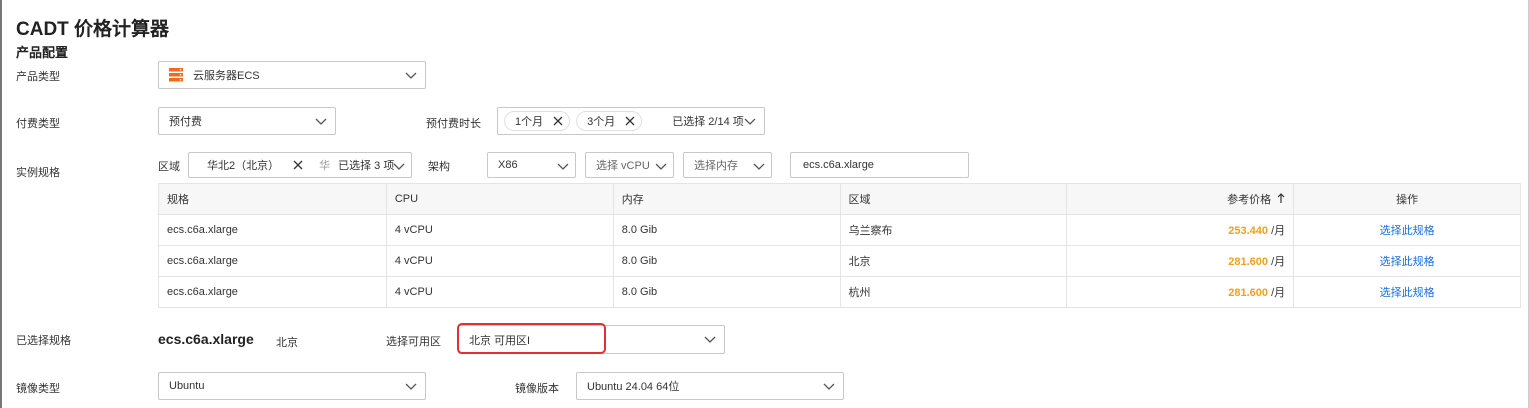  I want to click on arch-label: 架构, so click(439, 167).